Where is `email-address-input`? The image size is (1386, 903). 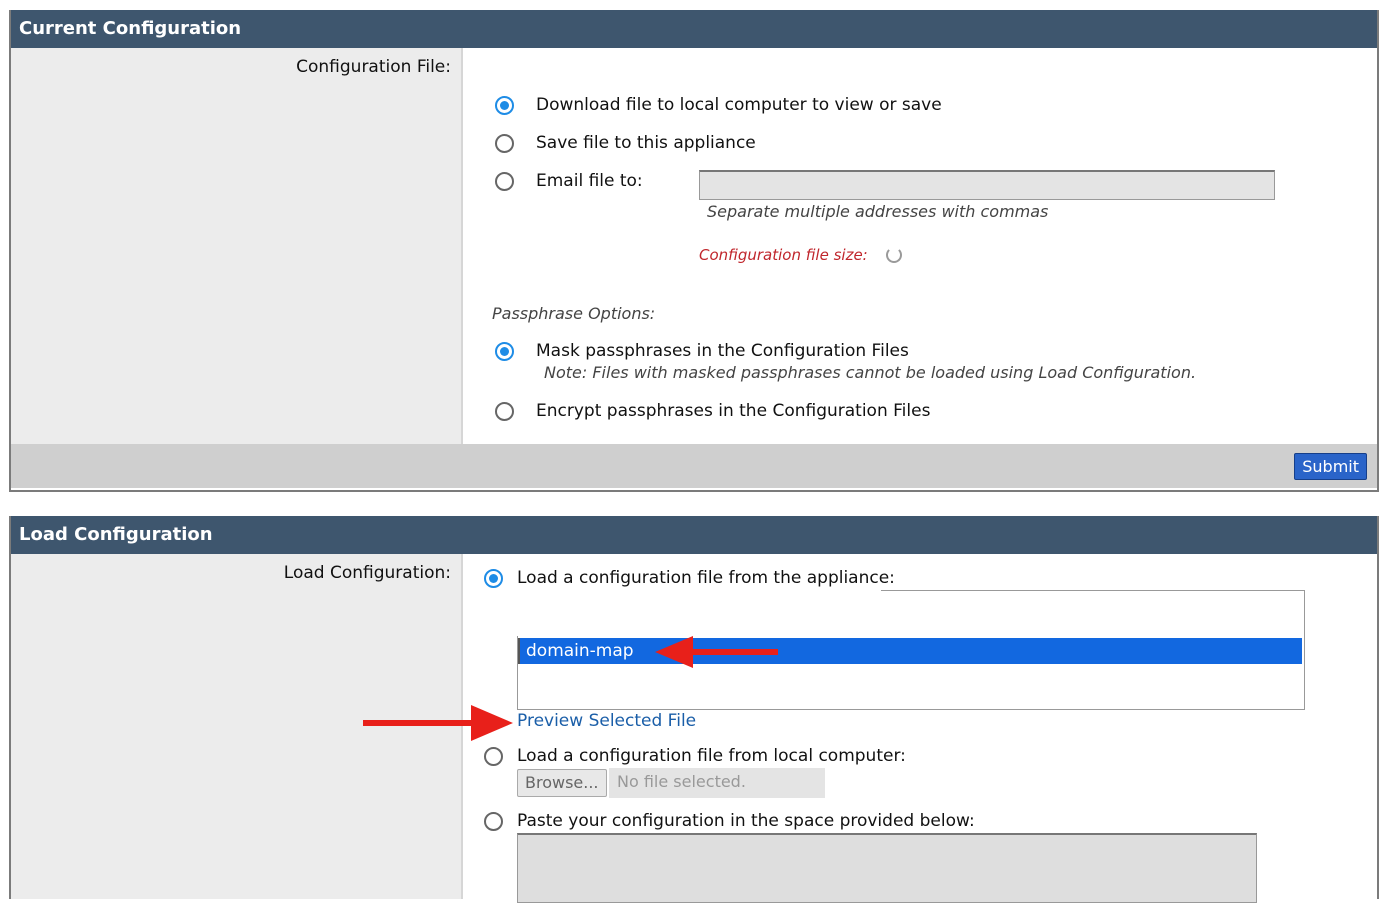 email-address-input is located at coordinates (987, 185).